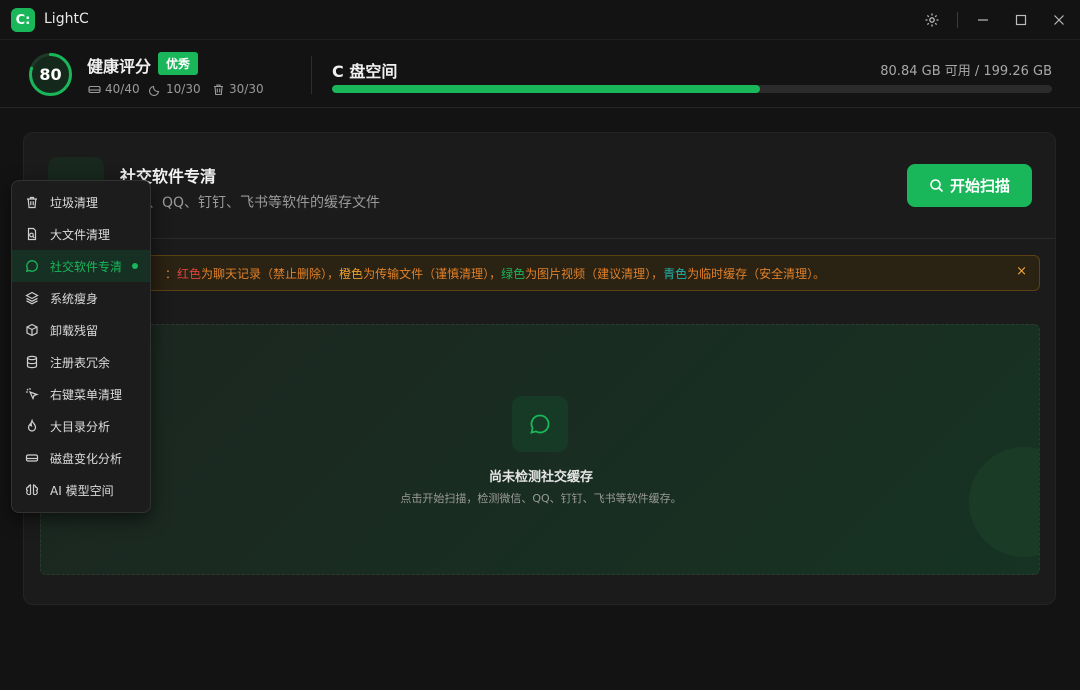  Describe the element at coordinates (66, 19) in the screenshot. I see `app-title: LightC` at that location.